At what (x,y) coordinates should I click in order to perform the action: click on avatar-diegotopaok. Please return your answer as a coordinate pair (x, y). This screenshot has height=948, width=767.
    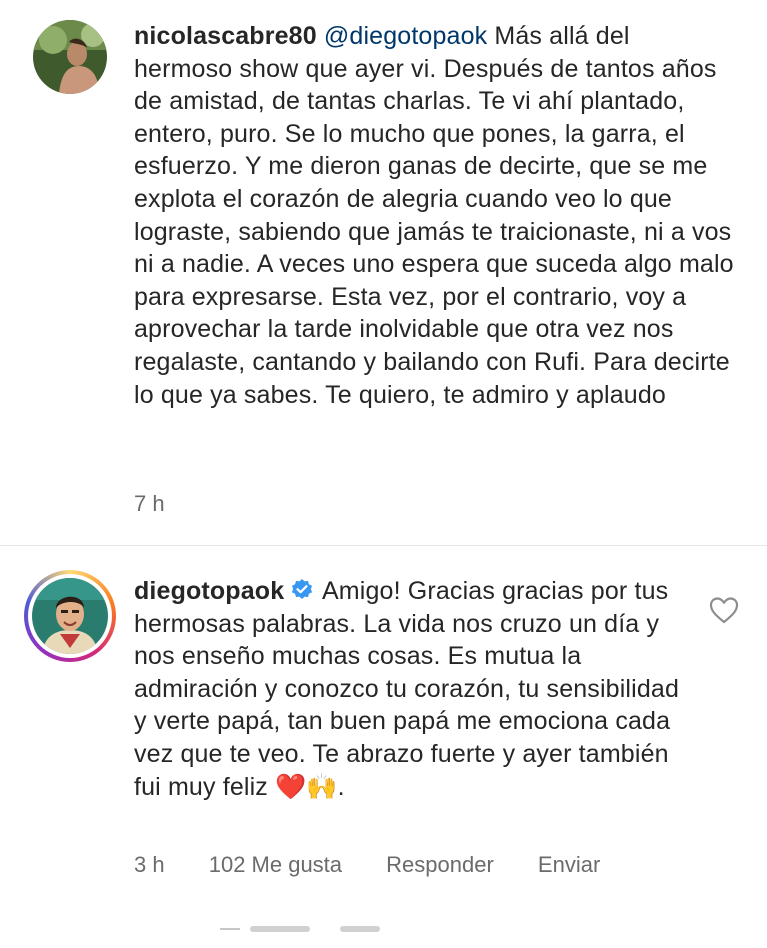
    Looking at the image, I should click on (70, 616).